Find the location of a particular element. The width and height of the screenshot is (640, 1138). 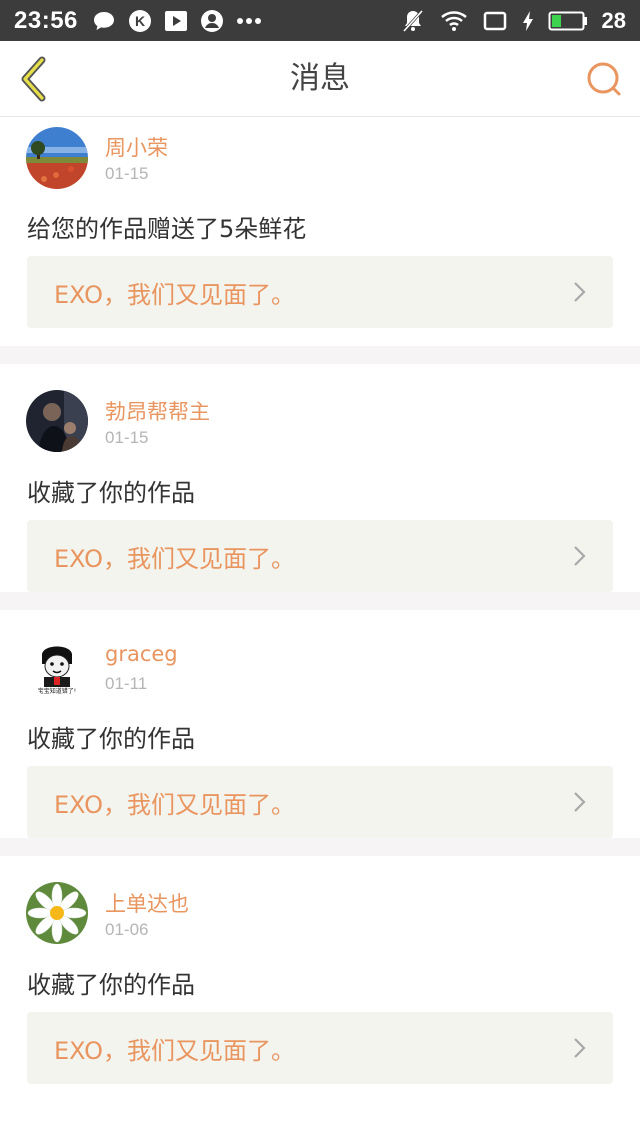

battery-icon is located at coordinates (568, 21).